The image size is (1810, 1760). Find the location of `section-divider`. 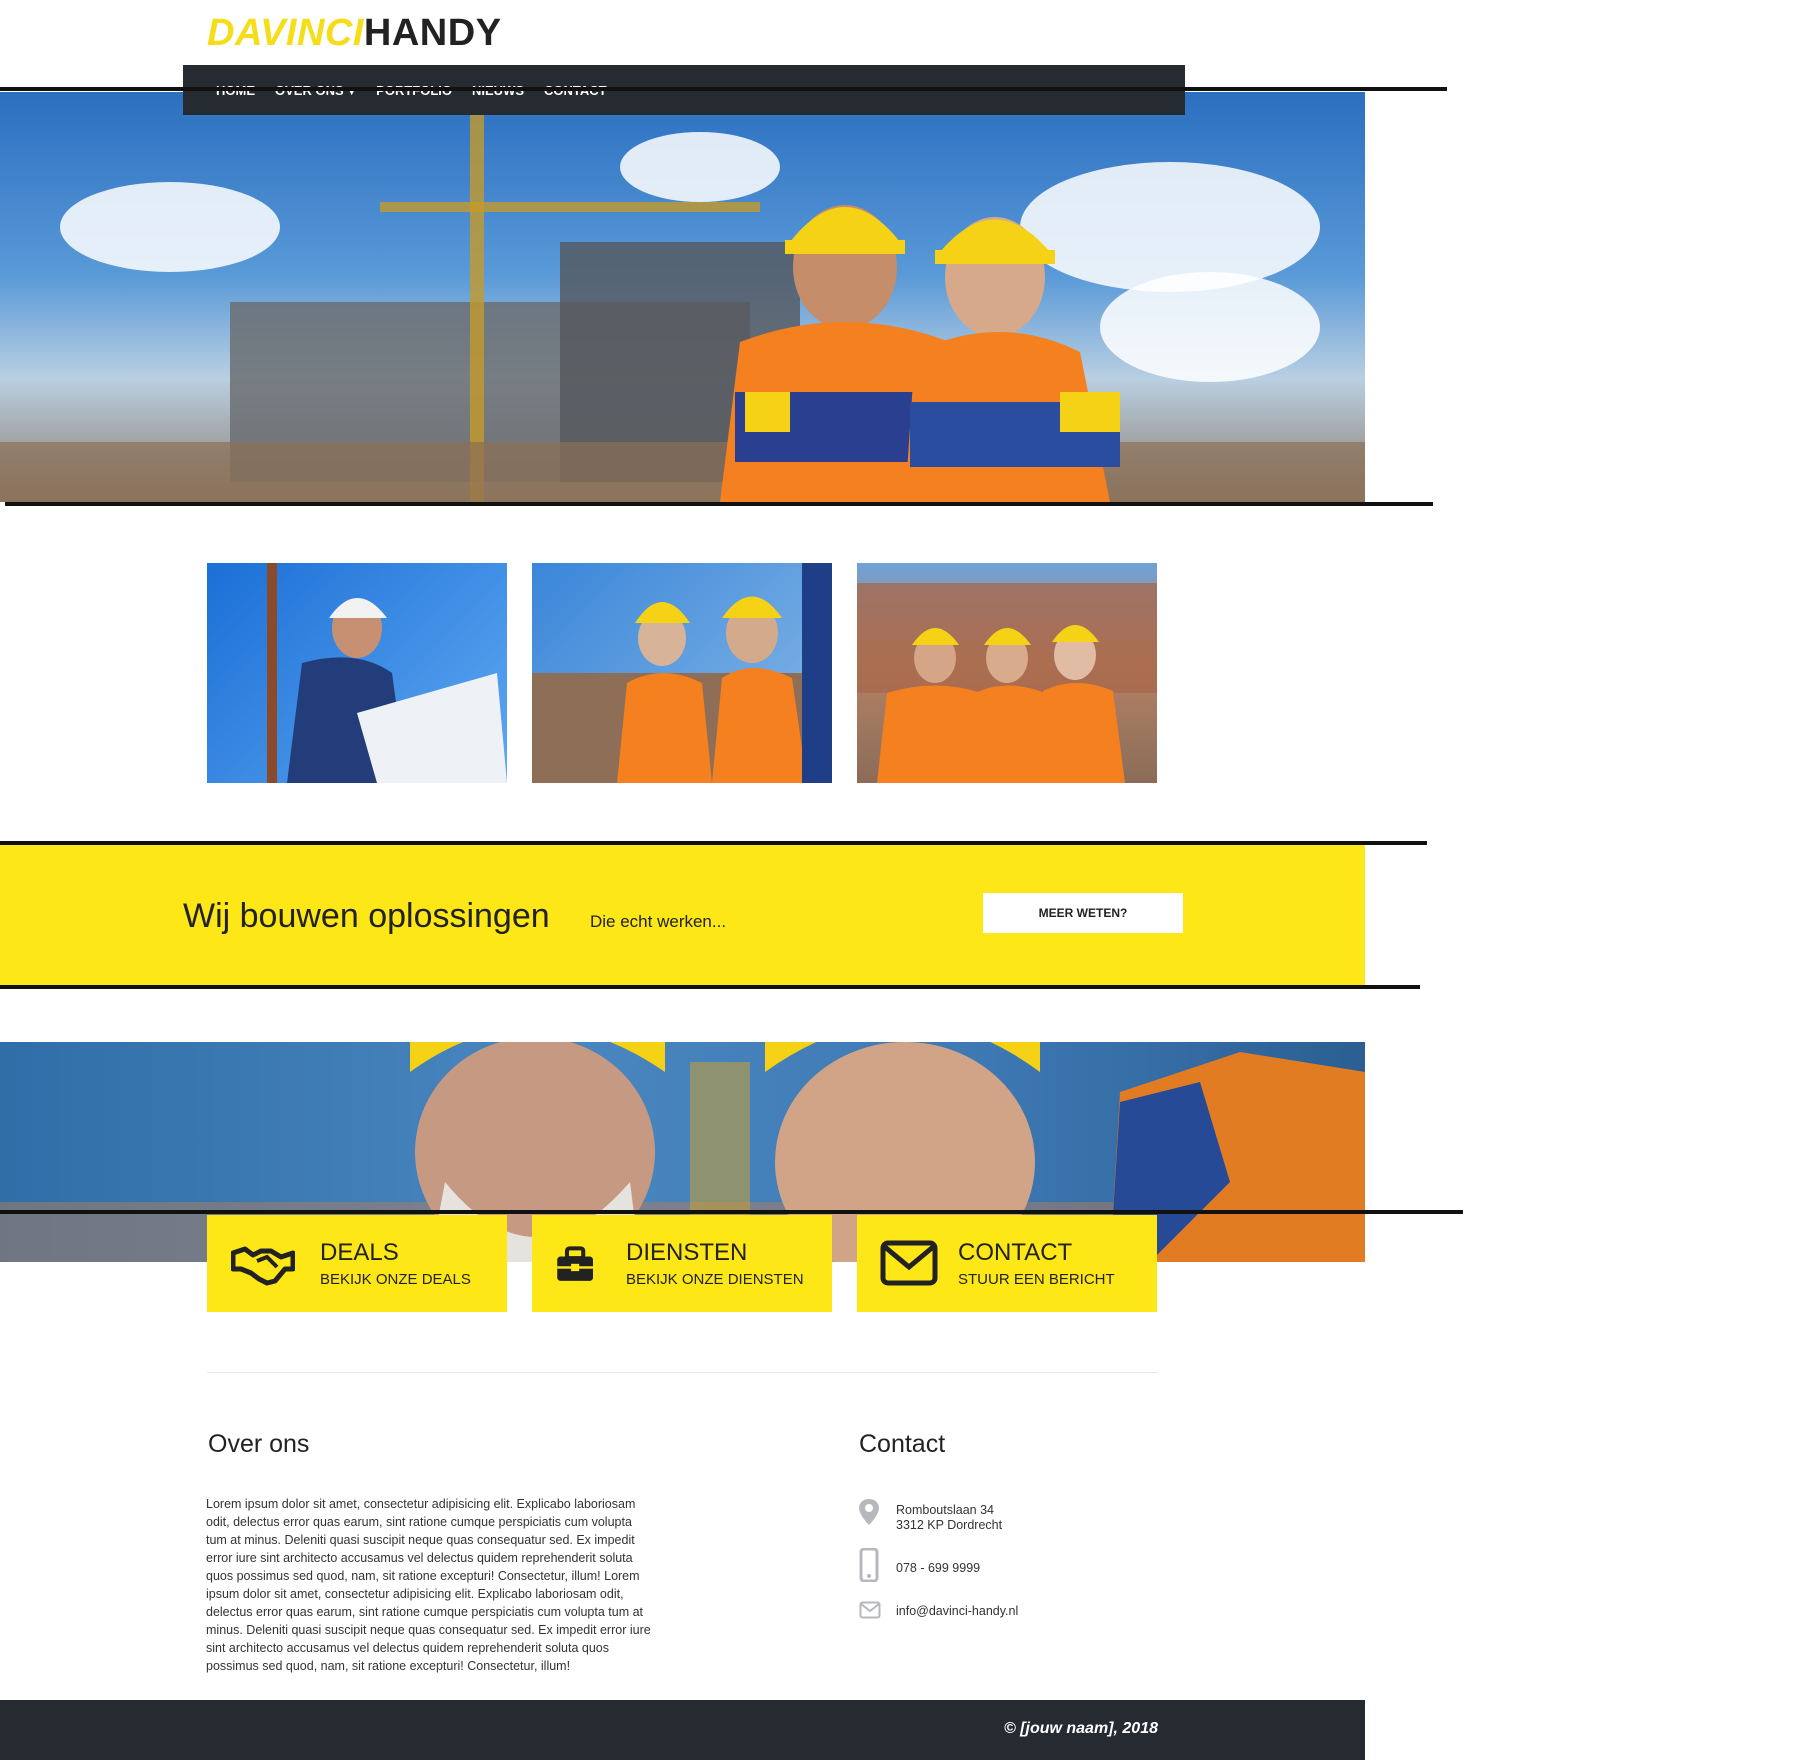

section-divider is located at coordinates (682, 1372).